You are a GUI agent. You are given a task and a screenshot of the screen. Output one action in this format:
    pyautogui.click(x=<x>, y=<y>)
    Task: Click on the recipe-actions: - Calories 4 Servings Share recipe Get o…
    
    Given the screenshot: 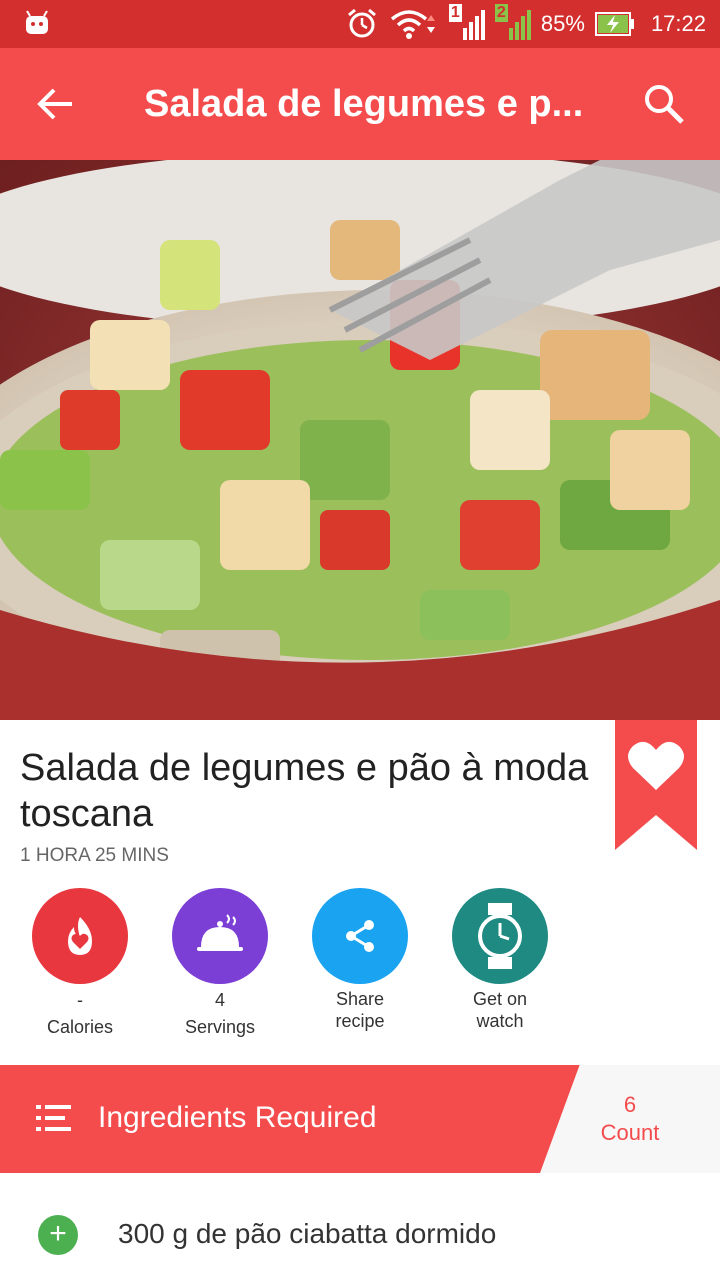 What is the action you would take?
    pyautogui.click(x=360, y=963)
    